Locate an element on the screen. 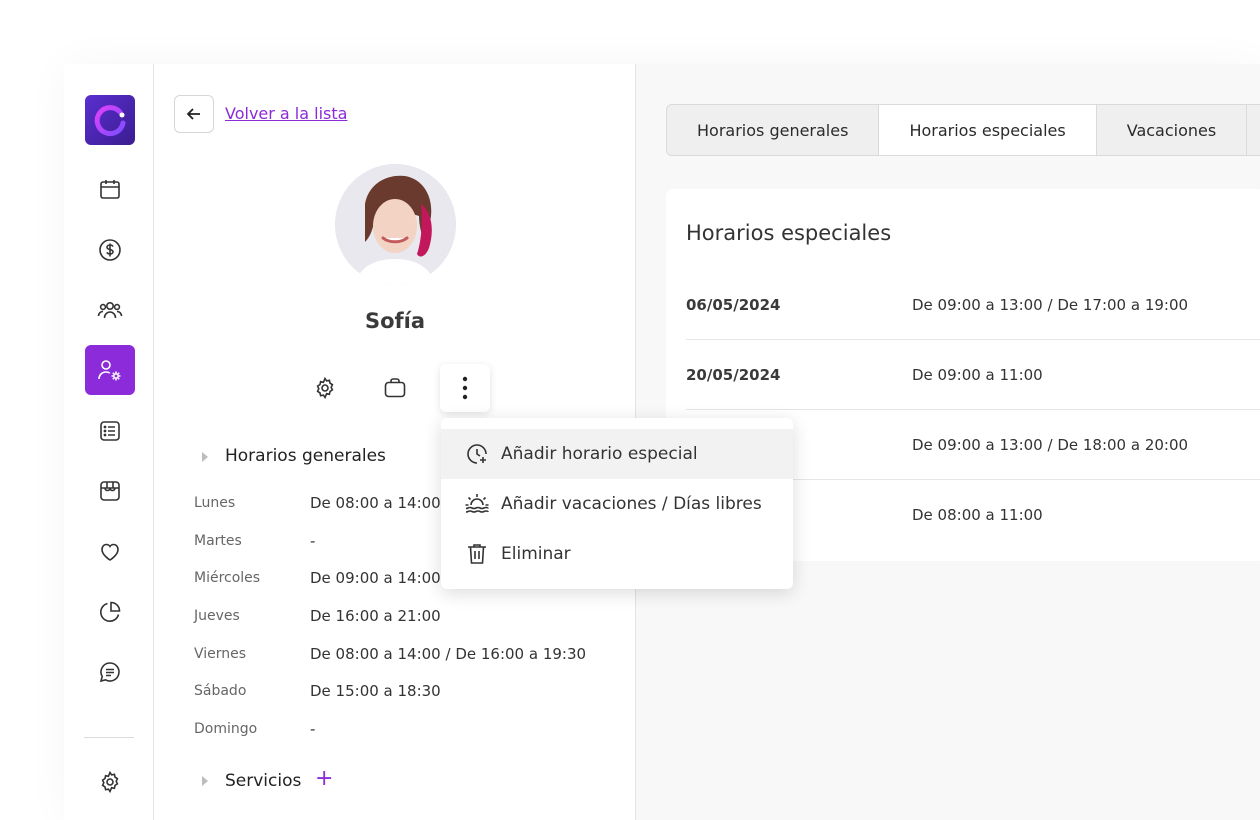 The image size is (1260, 820). day-hours: De 16:00 a 21:00 is located at coordinates (375, 616).